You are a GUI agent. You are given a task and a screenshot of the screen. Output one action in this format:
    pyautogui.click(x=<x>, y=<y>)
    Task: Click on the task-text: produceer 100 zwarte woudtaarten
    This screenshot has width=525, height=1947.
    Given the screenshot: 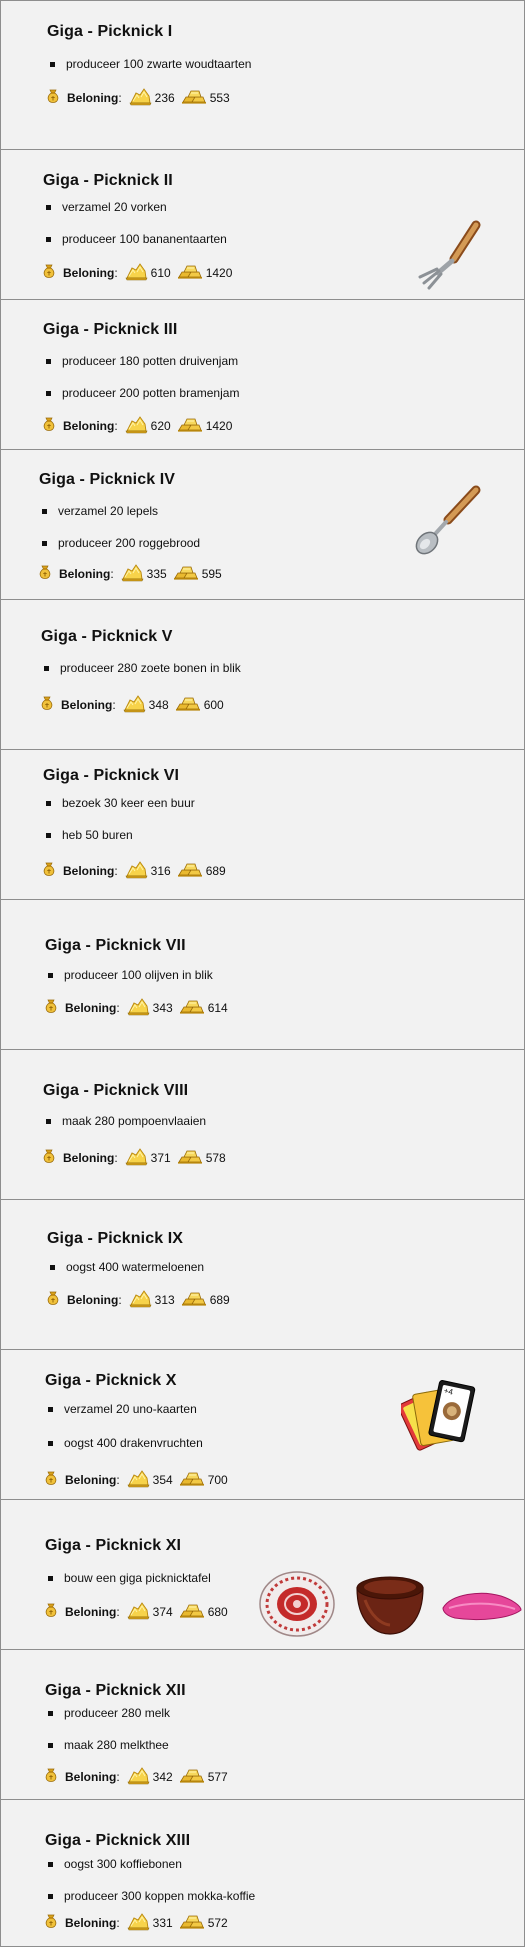 What is the action you would take?
    pyautogui.click(x=159, y=64)
    